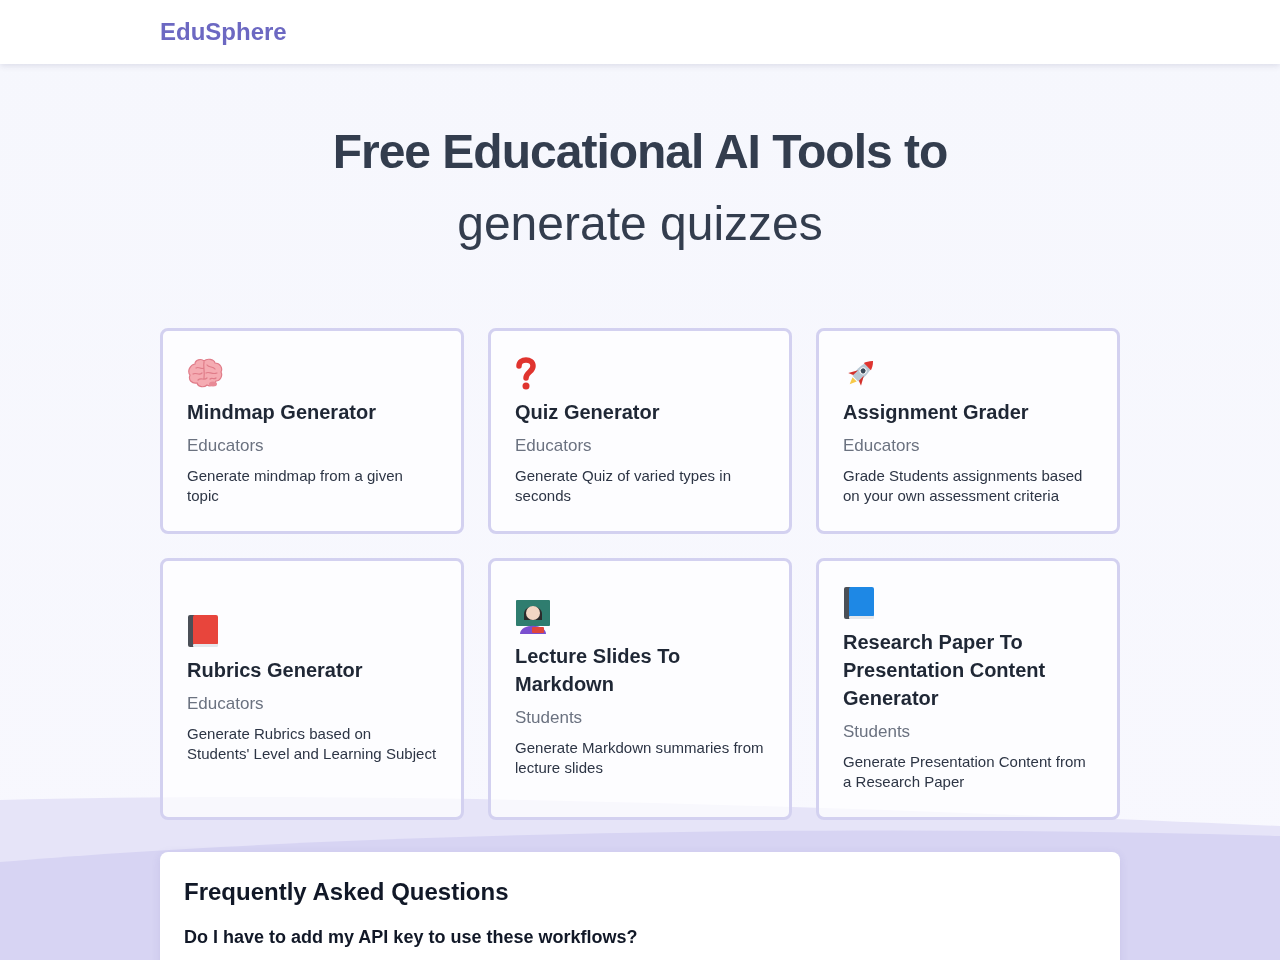 The width and height of the screenshot is (1280, 960). I want to click on tool-description: Generate Quiz of varied types in seconds, so click(624, 486).